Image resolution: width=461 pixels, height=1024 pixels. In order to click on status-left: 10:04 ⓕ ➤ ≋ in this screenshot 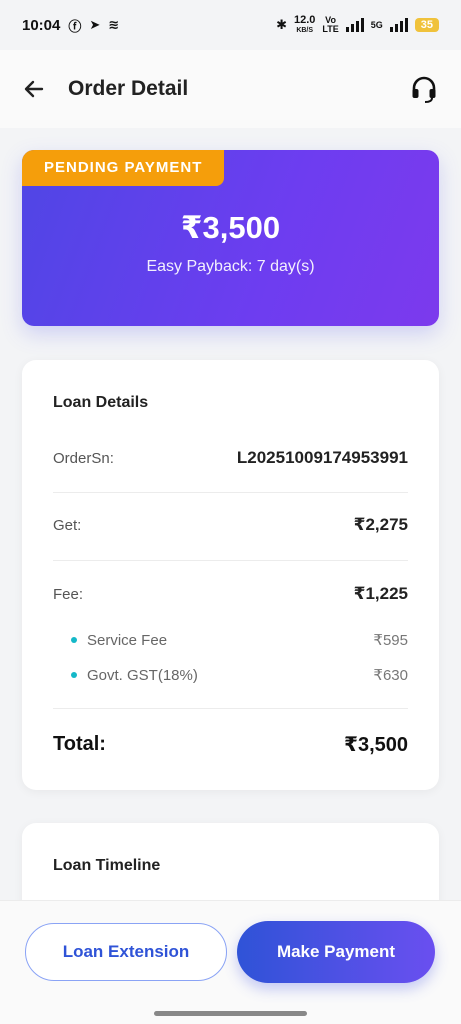, I will do `click(70, 25)`.